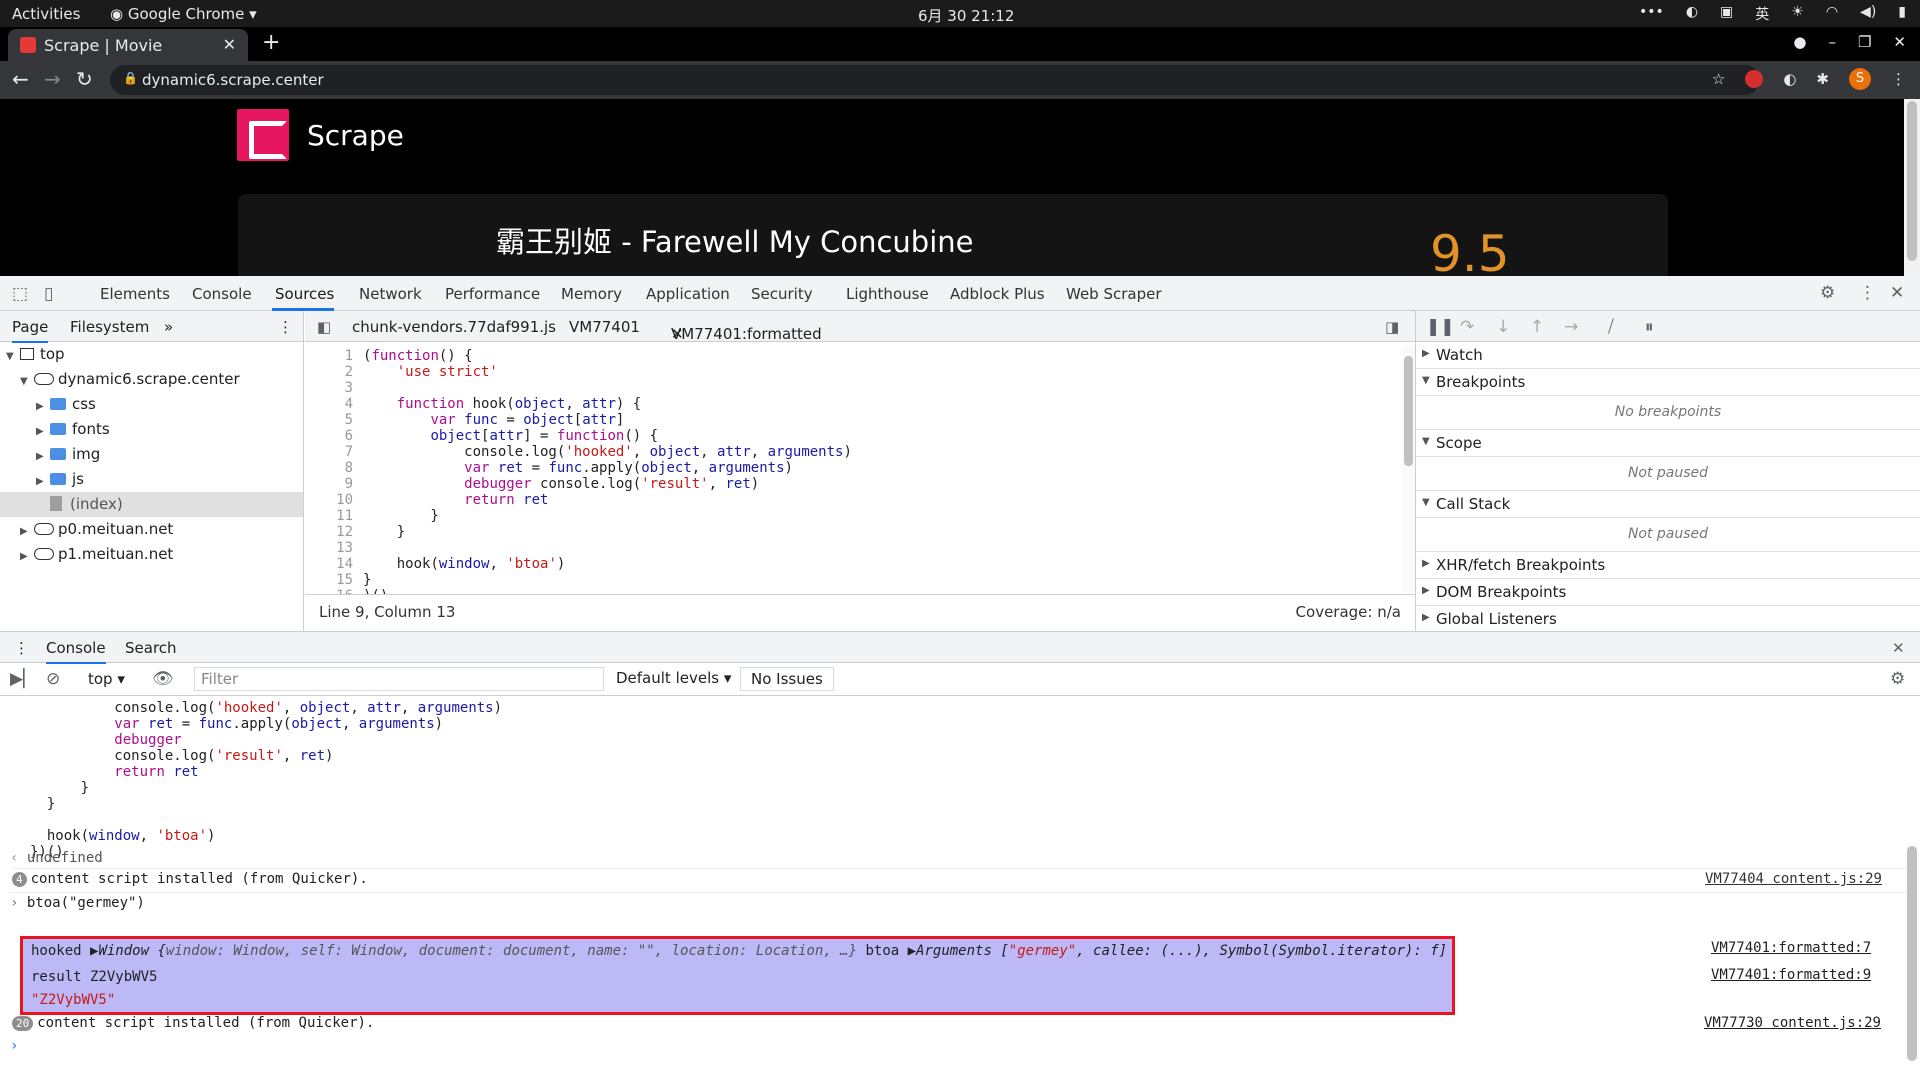 Image resolution: width=1920 pixels, height=1081 pixels. Describe the element at coordinates (329, 564) in the screenshot. I see `line-number: 14` at that location.